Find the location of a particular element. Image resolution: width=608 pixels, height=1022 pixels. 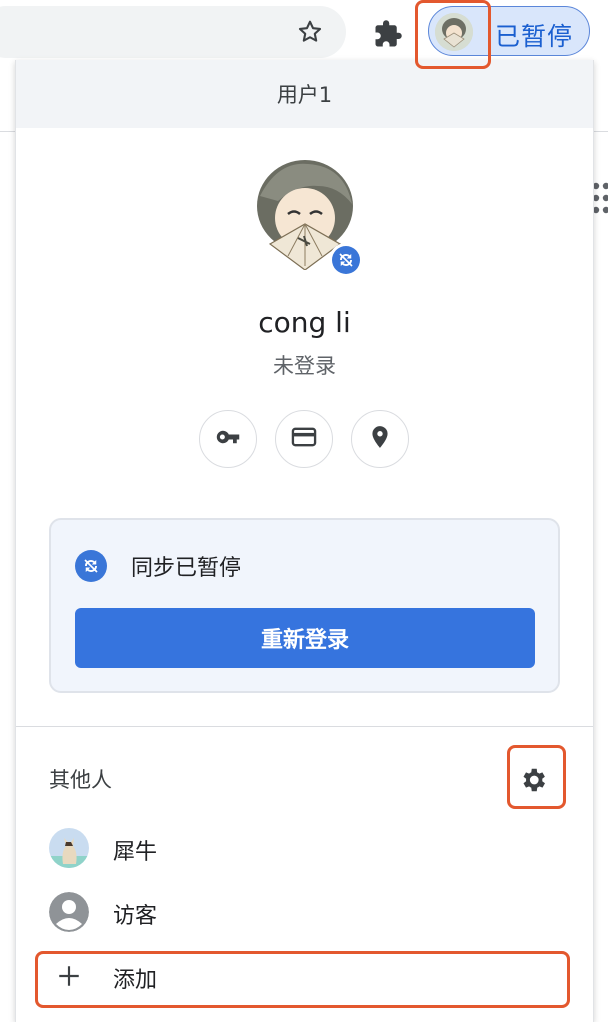

avatar is located at coordinates (69, 848).